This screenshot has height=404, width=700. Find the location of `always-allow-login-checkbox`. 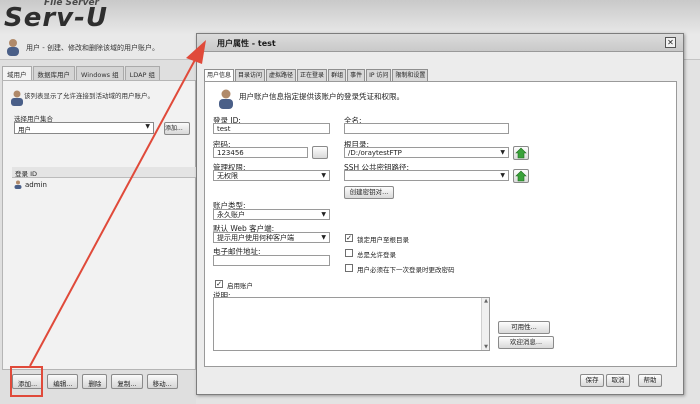

always-allow-login-checkbox is located at coordinates (349, 253).